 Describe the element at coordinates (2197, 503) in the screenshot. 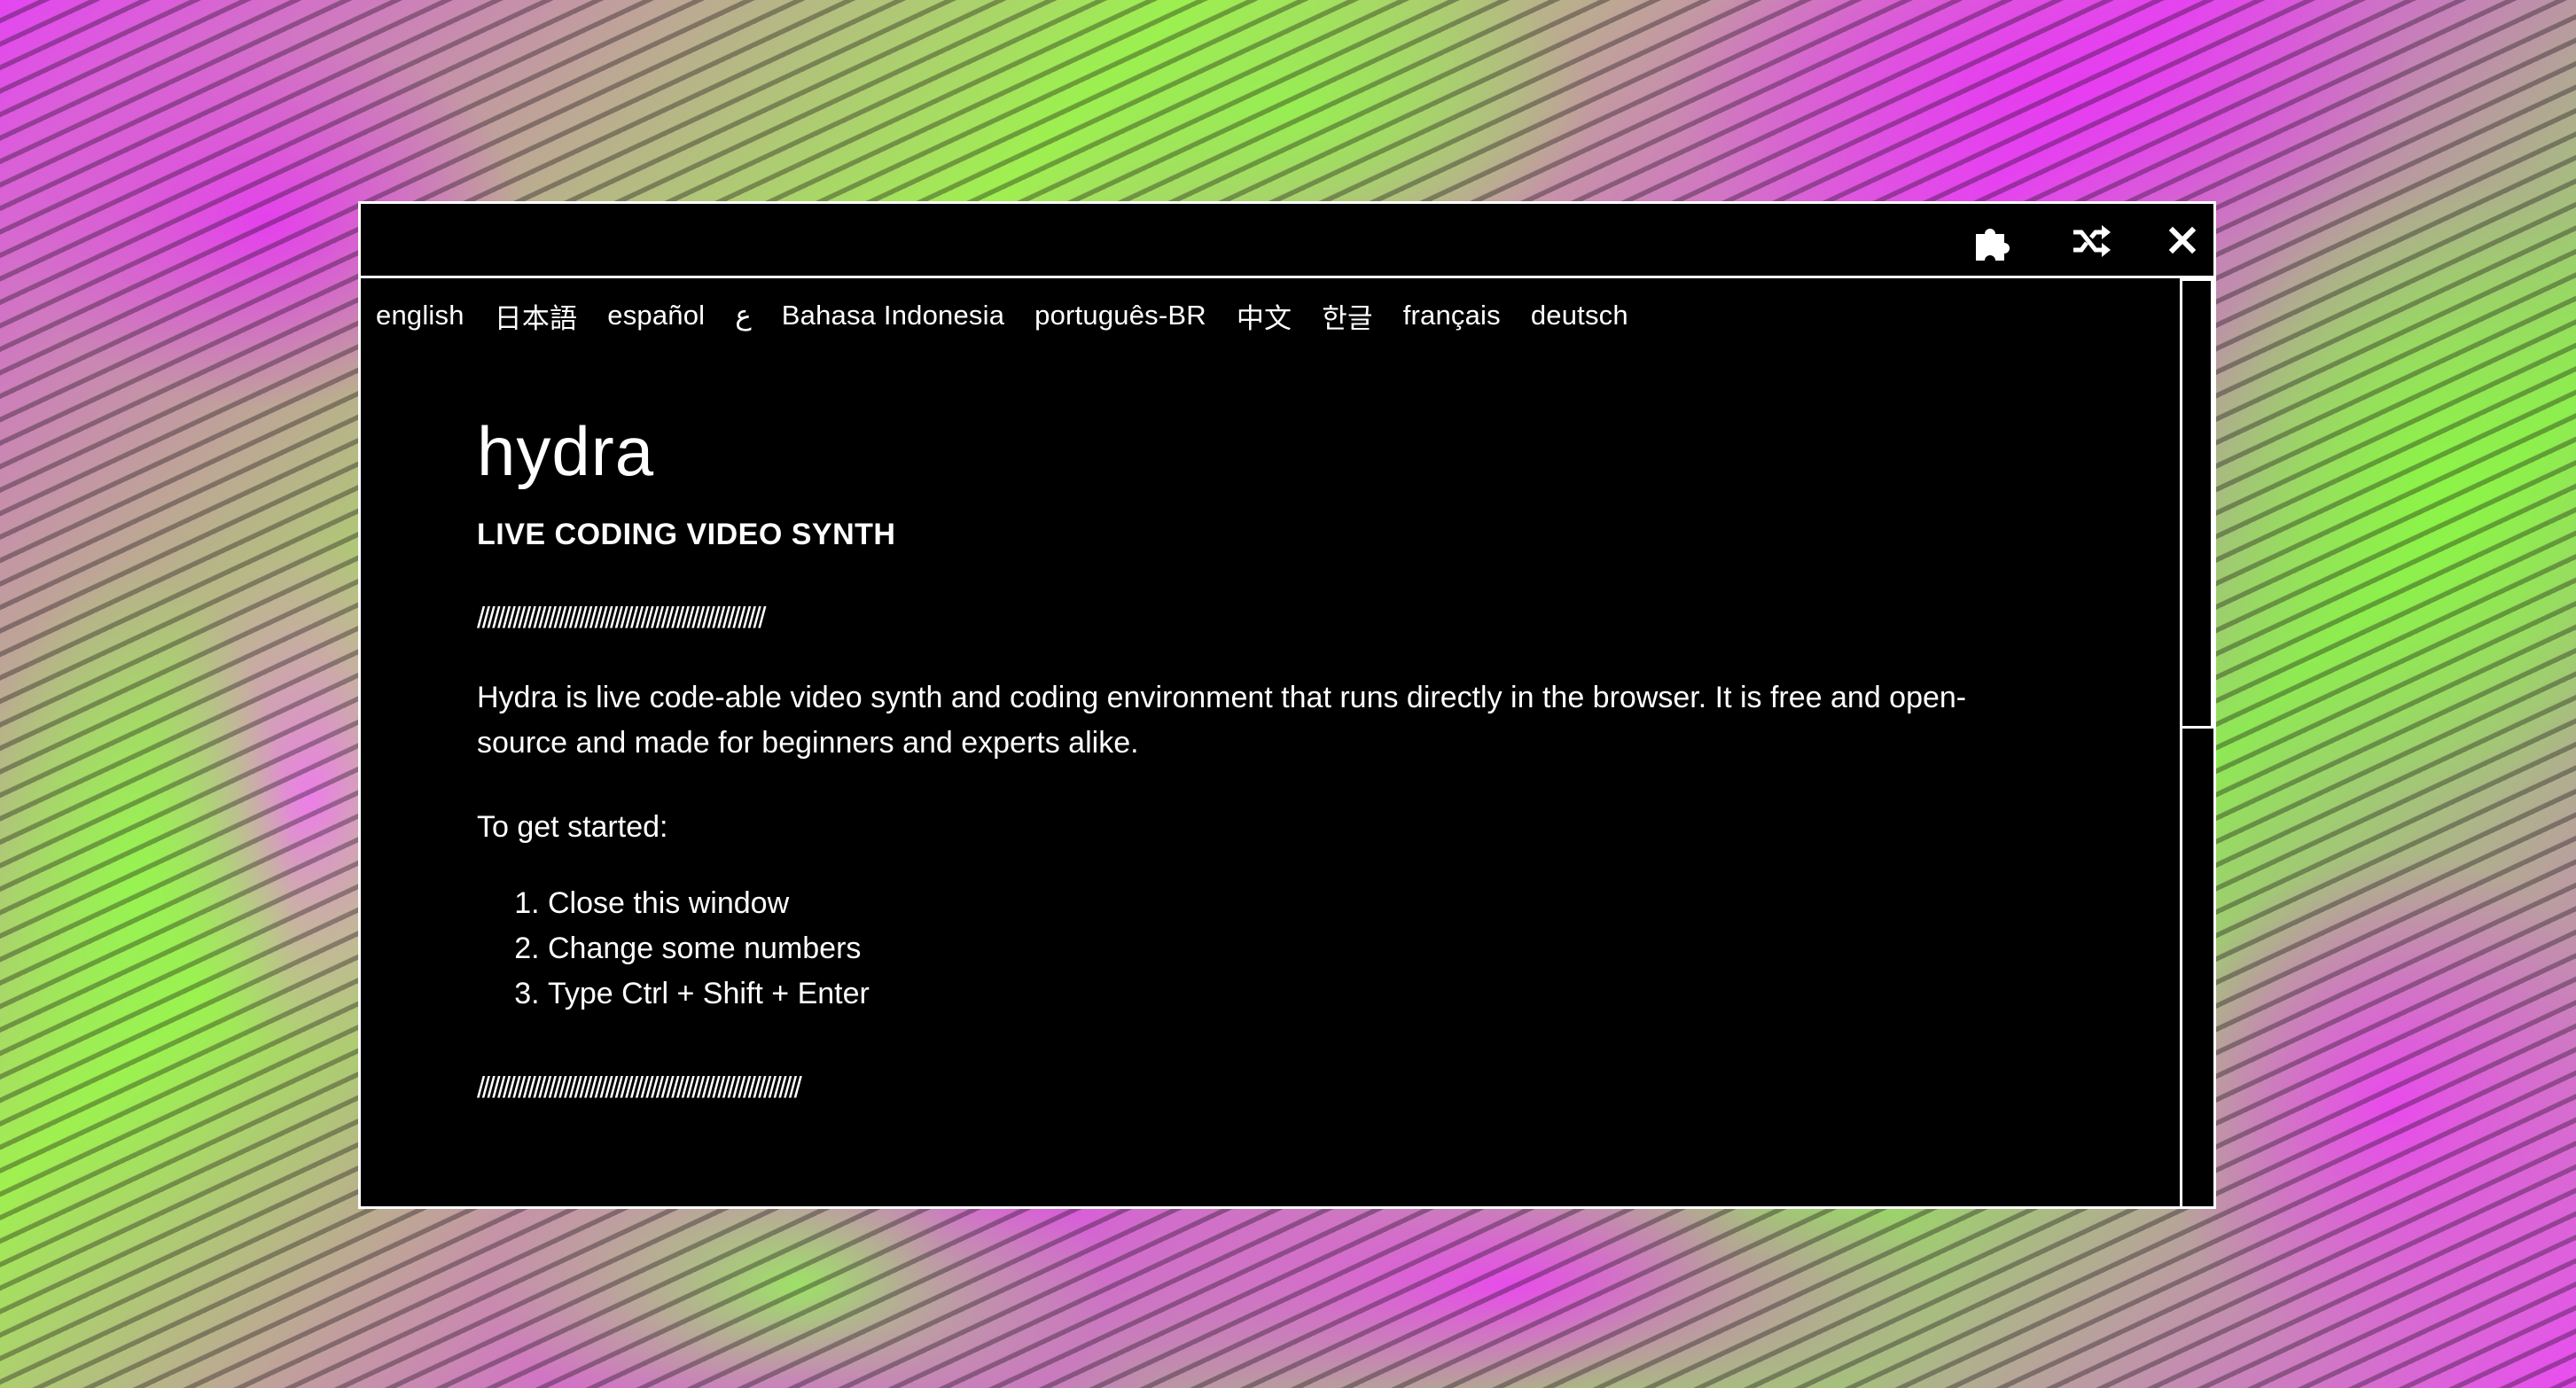

I see `scrollbar-thumb` at that location.